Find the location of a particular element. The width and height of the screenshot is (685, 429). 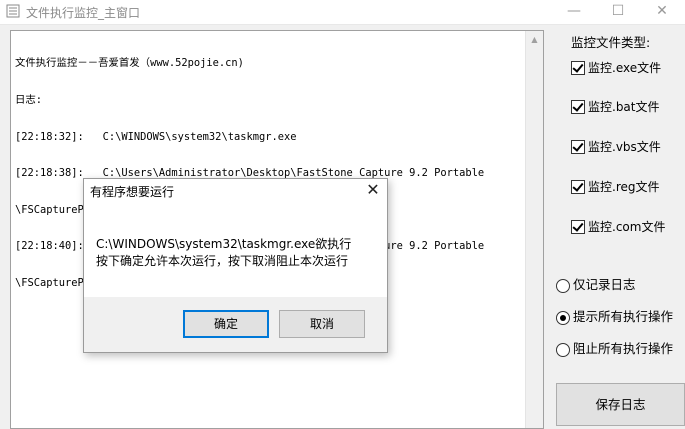

dialog-close-icon: ✕ is located at coordinates (373, 190).